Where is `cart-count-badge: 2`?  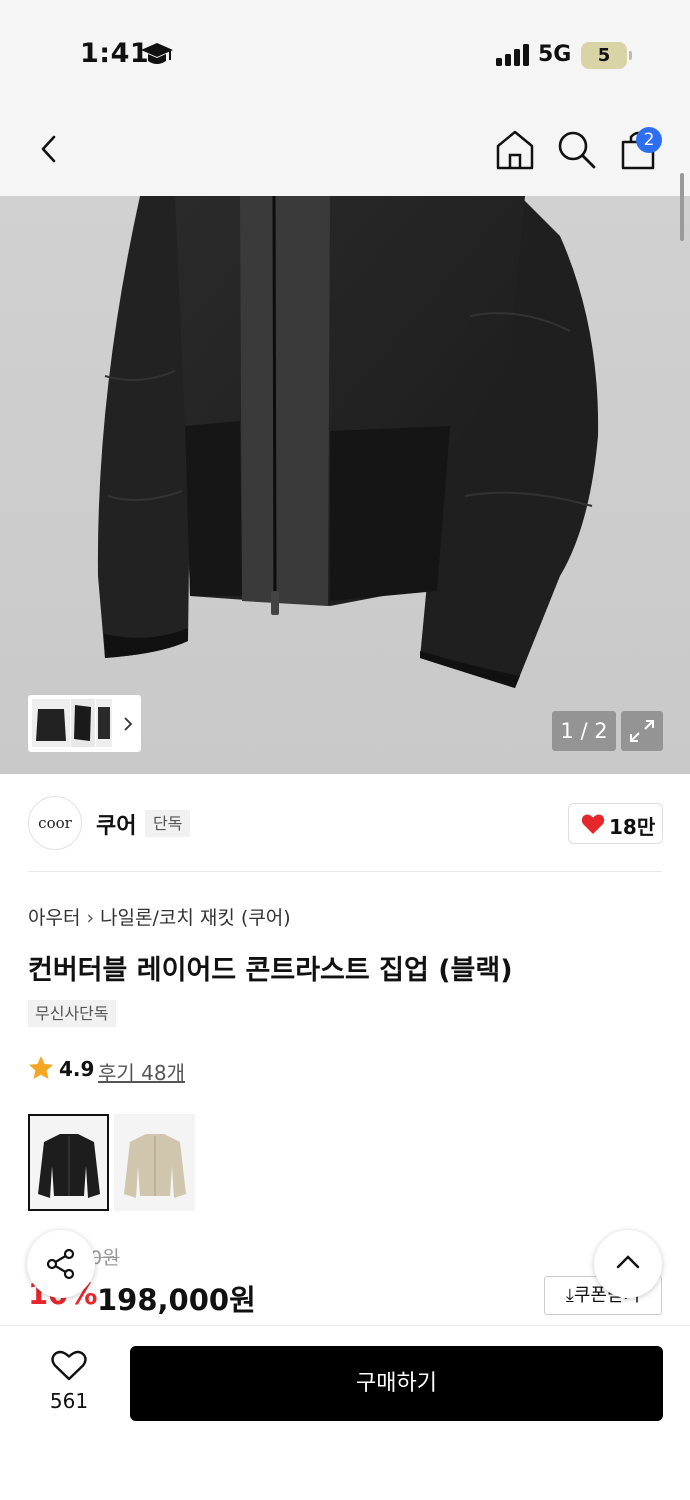 cart-count-badge: 2 is located at coordinates (649, 140).